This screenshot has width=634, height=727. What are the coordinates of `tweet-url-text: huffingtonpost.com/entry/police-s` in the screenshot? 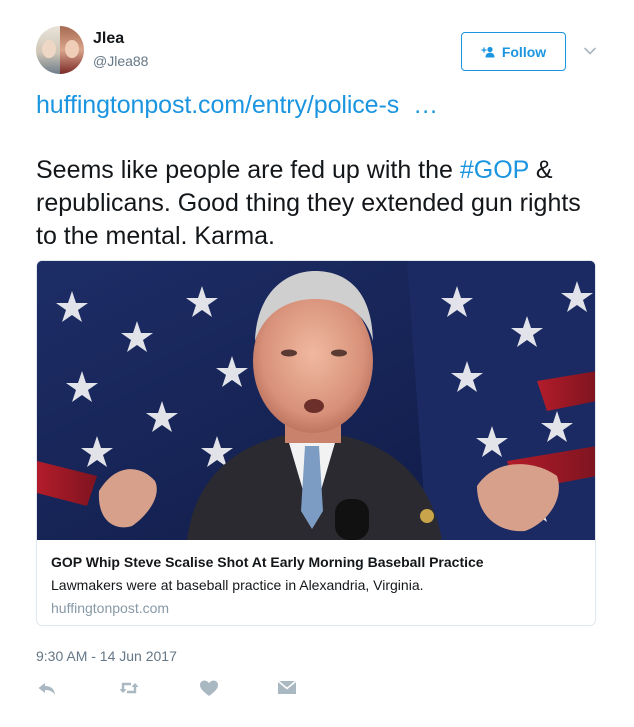 It's located at (218, 105).